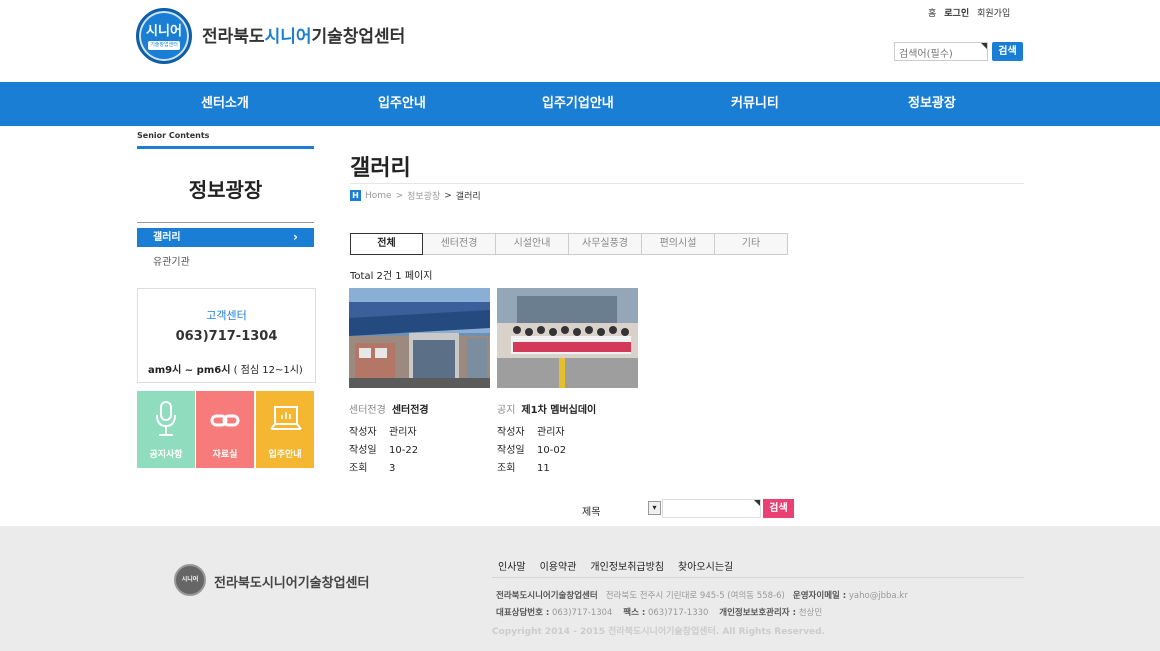 Image resolution: width=1160 pixels, height=651 pixels. I want to click on main-nav: 센터소개 입주안내 입주기업안내 커뮤니티 정보광장, so click(580, 104).